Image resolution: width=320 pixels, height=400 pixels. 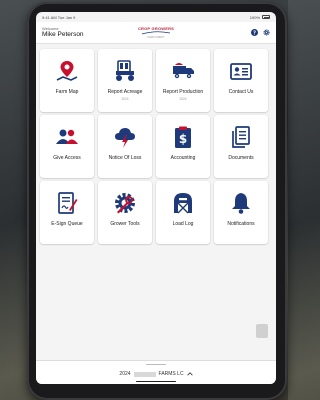 I want to click on tile-documents: Documents, so click(x=241, y=146).